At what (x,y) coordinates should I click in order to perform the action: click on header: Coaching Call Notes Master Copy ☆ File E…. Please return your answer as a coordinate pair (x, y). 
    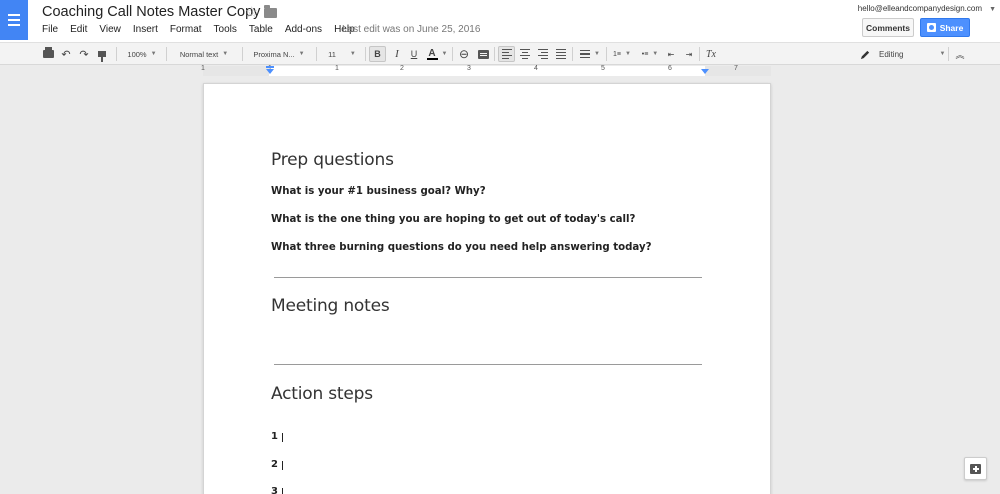
    Looking at the image, I should click on (500, 21).